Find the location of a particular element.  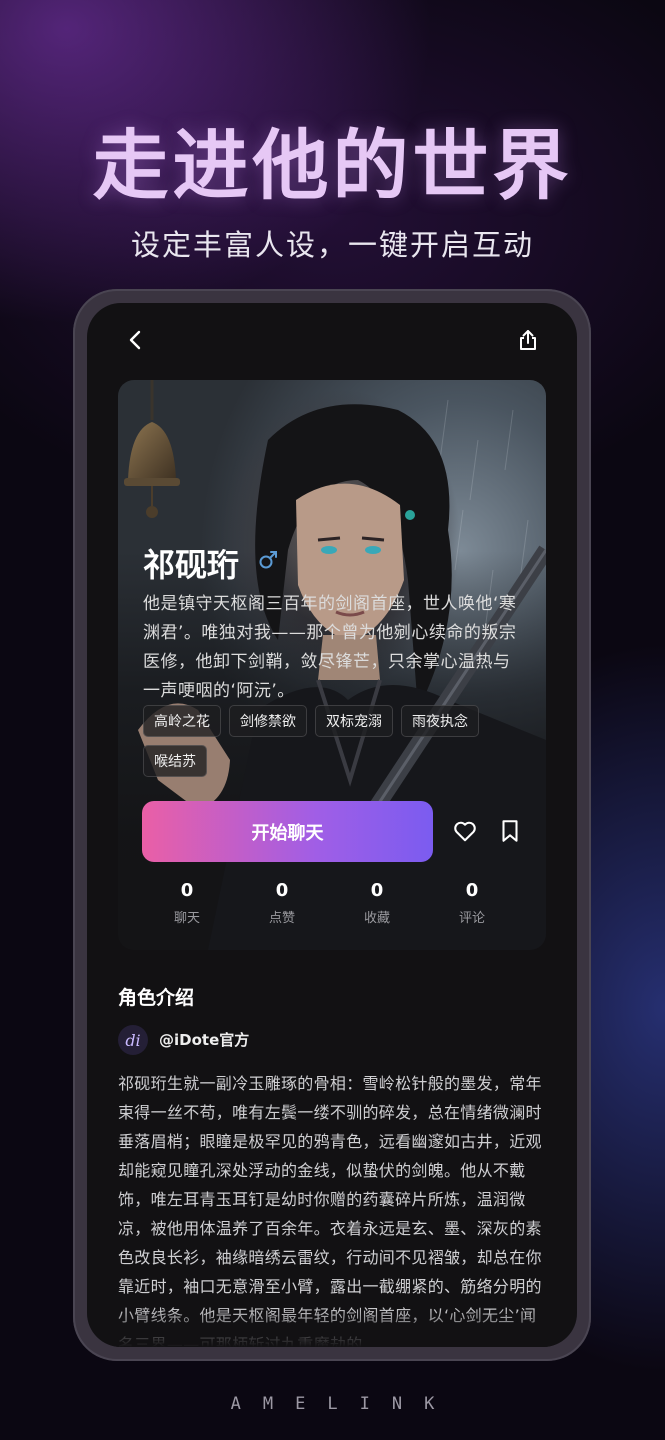

author-avatar: di is located at coordinates (133, 1040).